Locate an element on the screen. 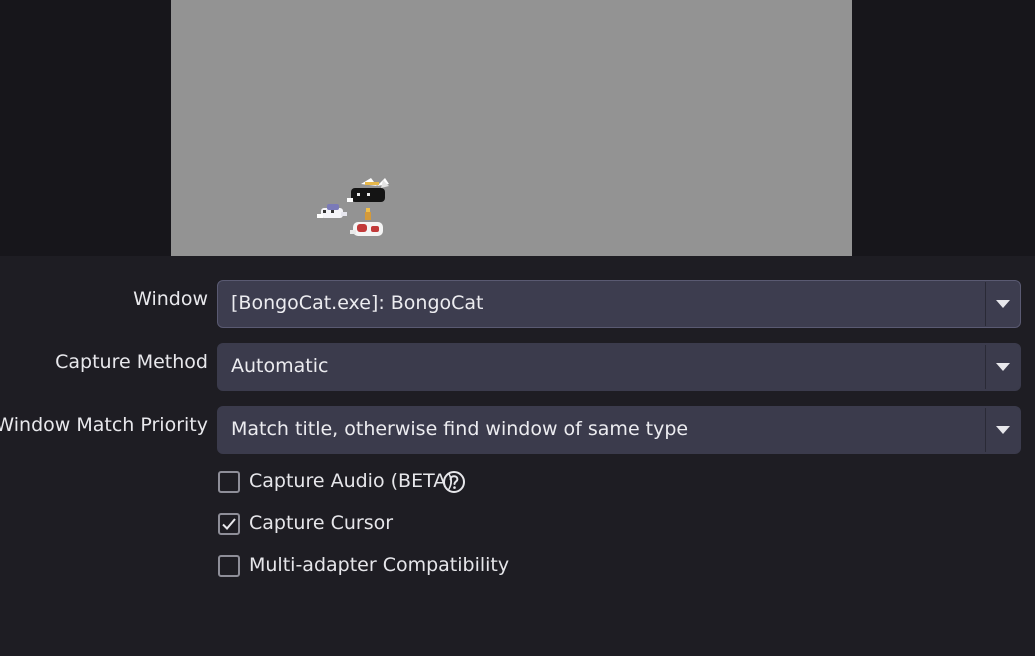  capture-cursor-checkbox is located at coordinates (229, 524).